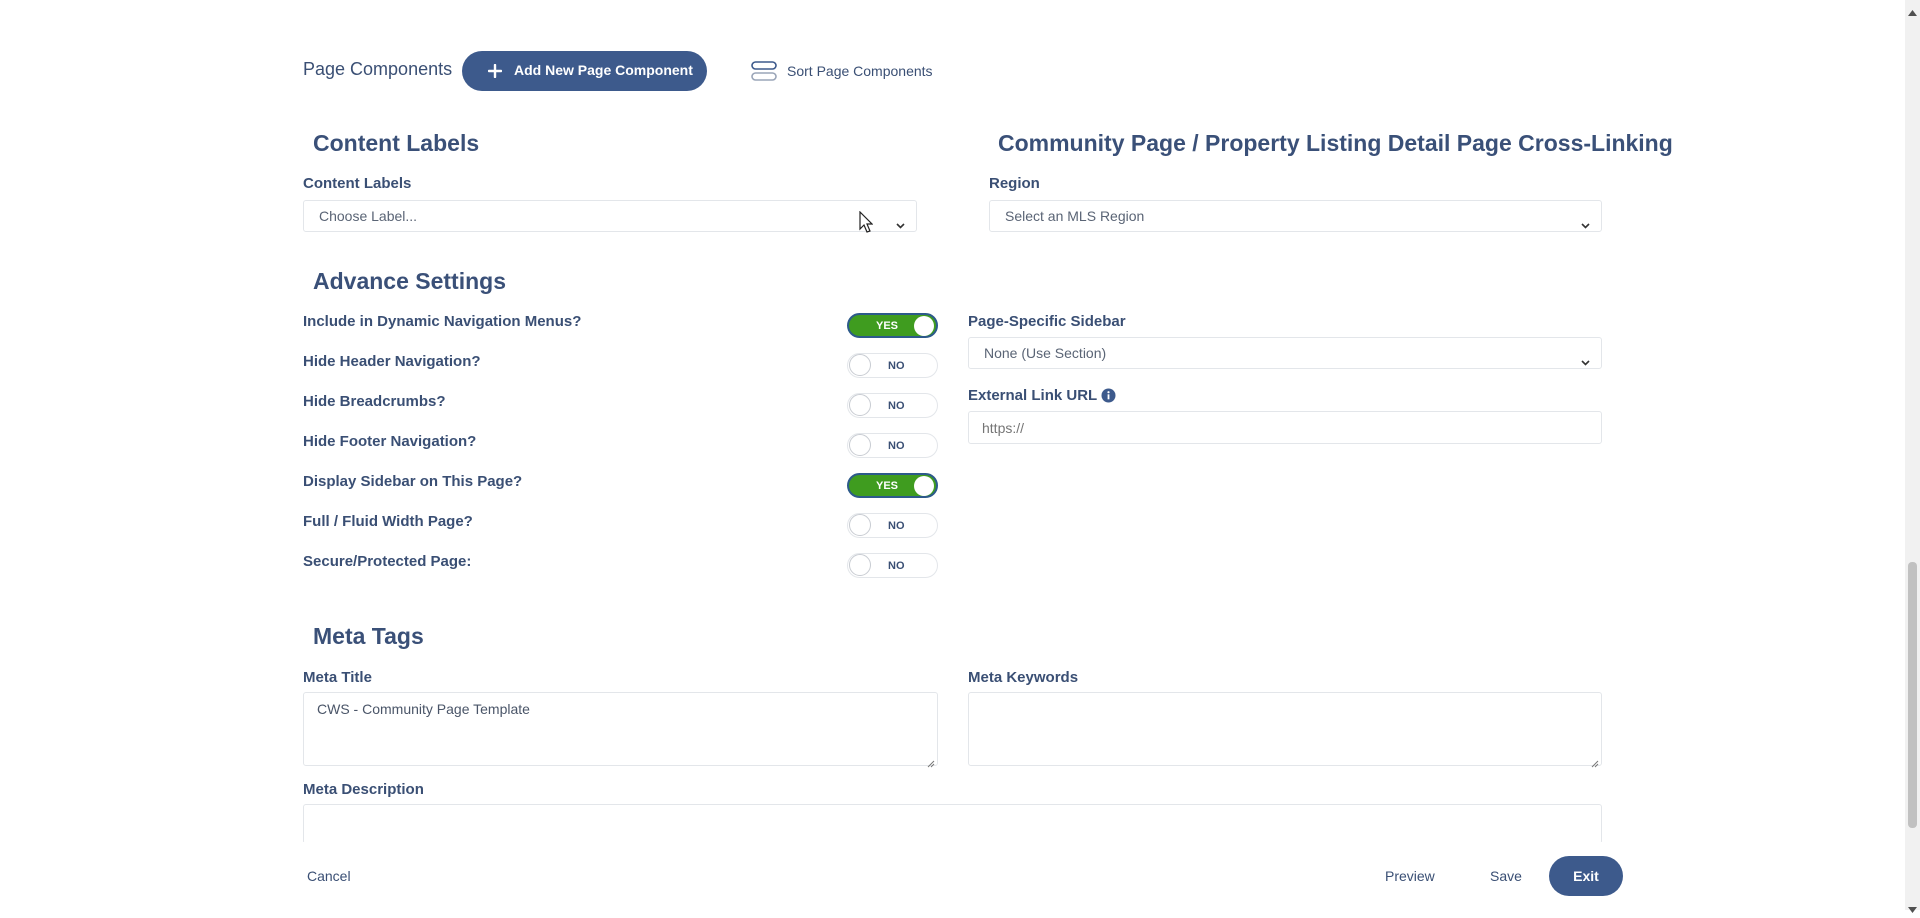 The height and width of the screenshot is (918, 1920). Describe the element at coordinates (374, 401) in the screenshot. I see `toggle-label-hide-breadcrumbs: Hide Breadcrumbs?` at that location.